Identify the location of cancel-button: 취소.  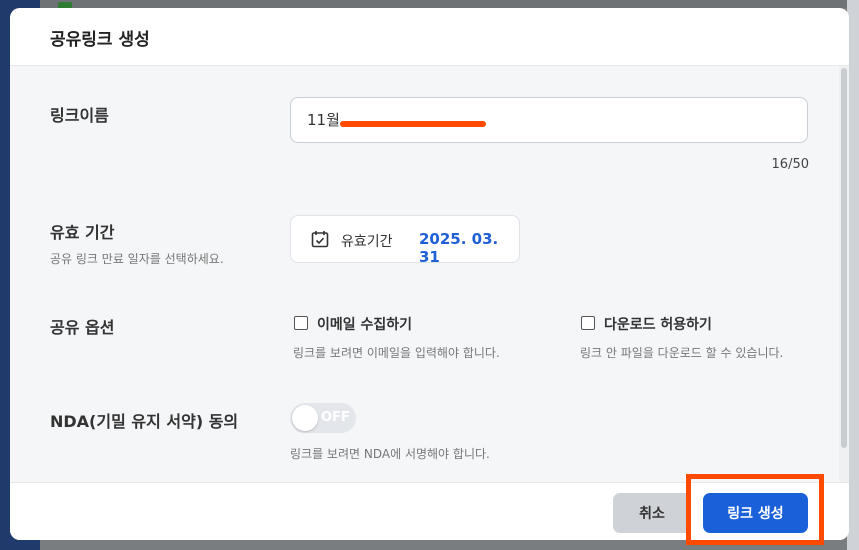
(652, 513).